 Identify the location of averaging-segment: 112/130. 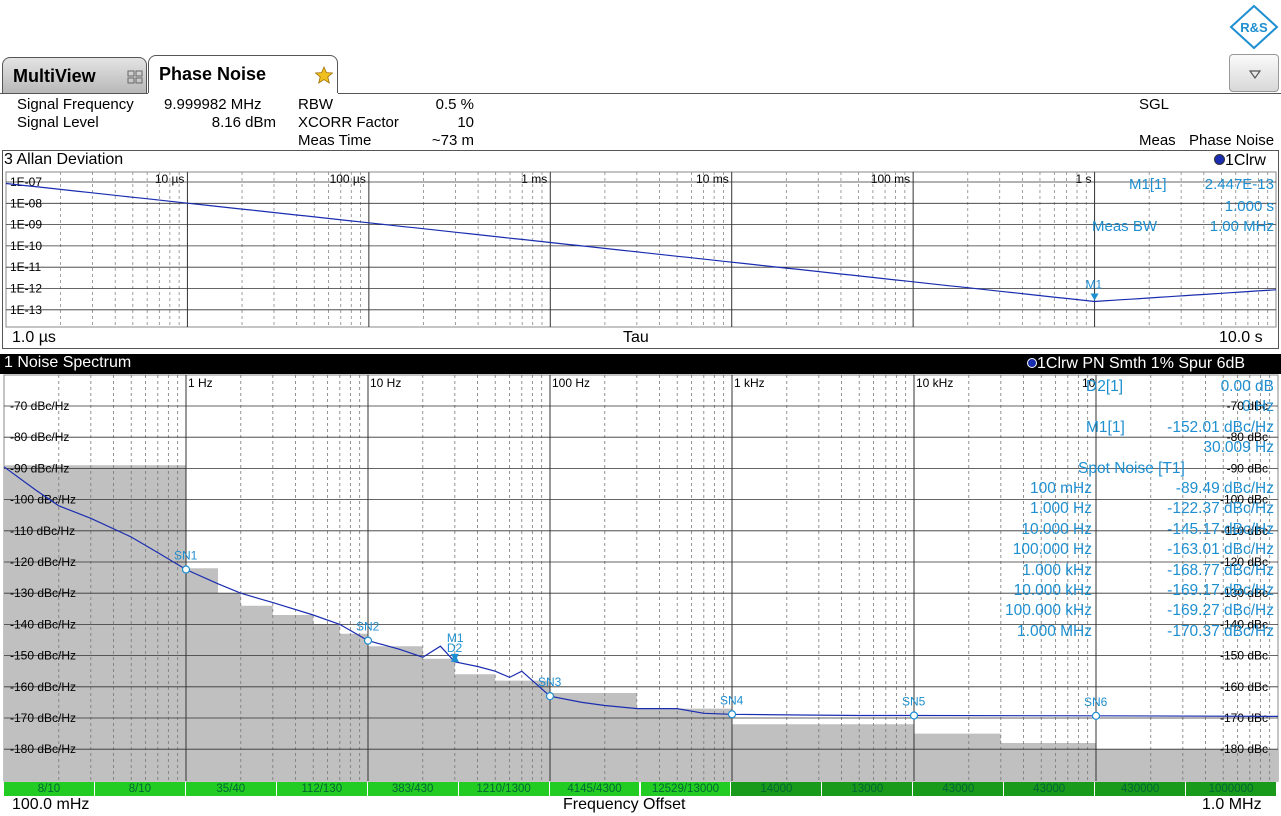
(321, 789).